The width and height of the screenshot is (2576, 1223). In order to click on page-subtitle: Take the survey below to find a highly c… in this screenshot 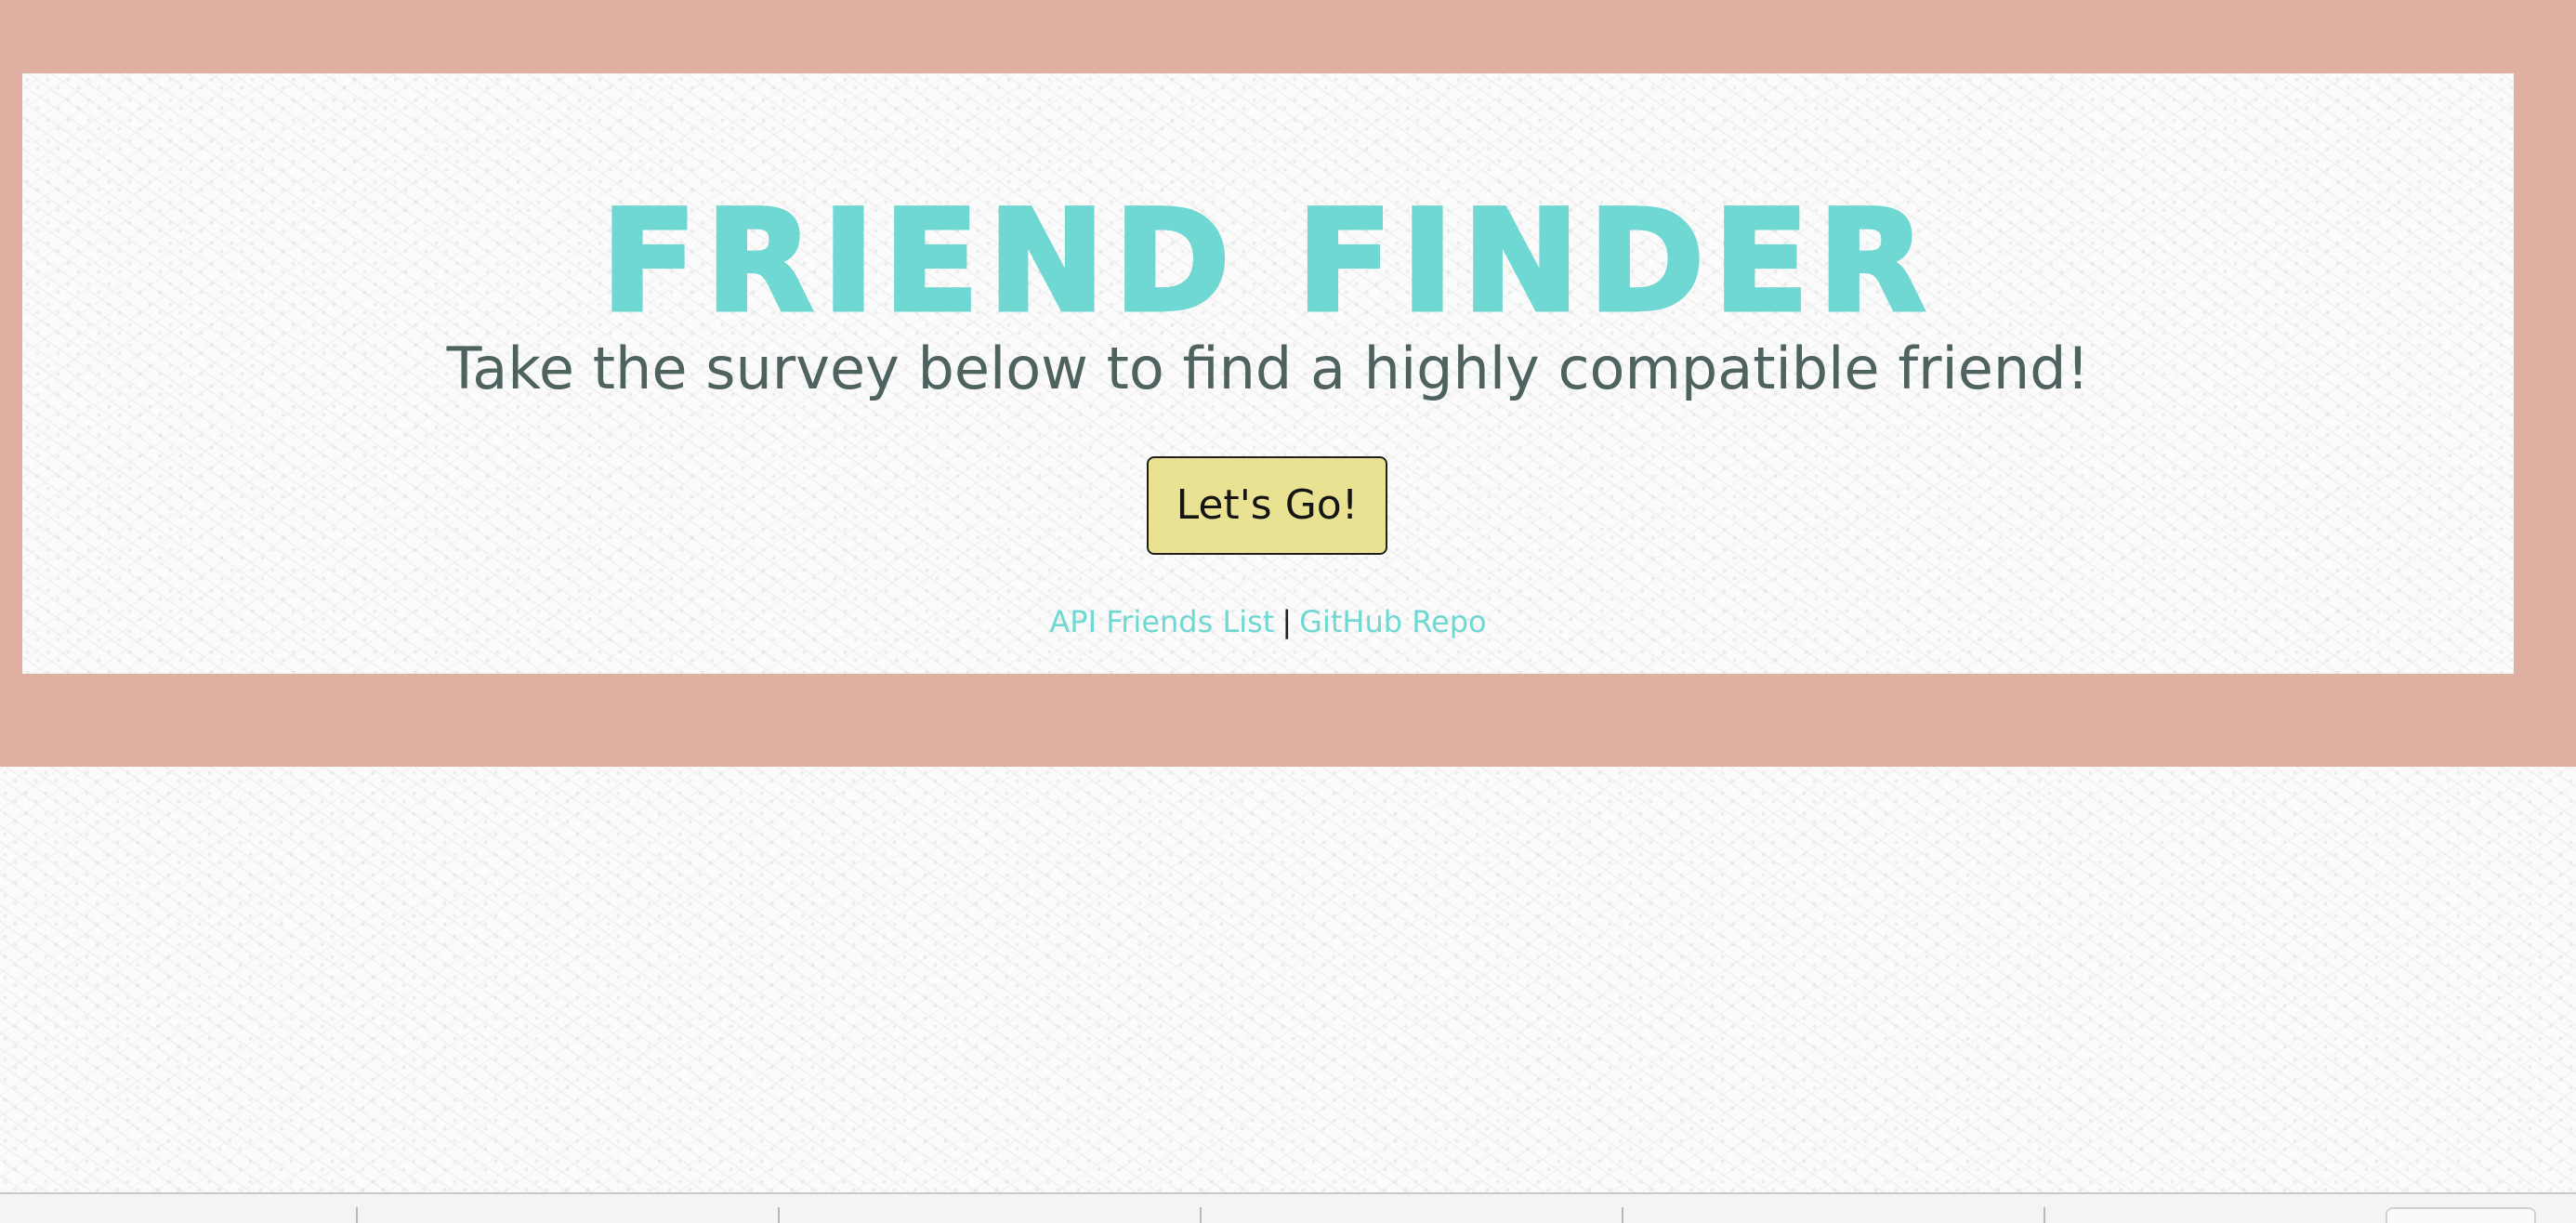, I will do `click(1268, 368)`.